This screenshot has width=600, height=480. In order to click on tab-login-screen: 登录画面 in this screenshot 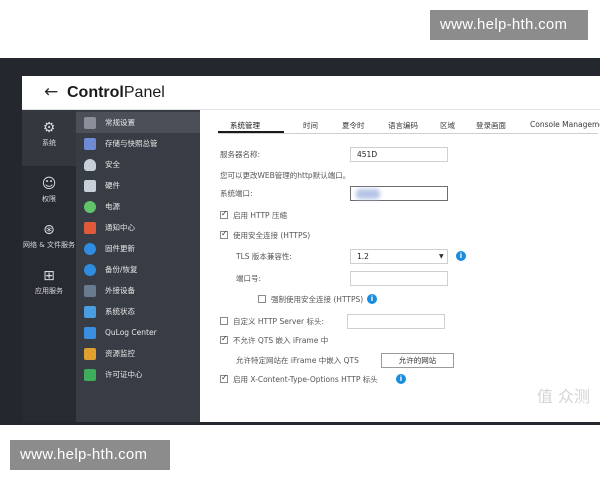, I will do `click(491, 125)`.